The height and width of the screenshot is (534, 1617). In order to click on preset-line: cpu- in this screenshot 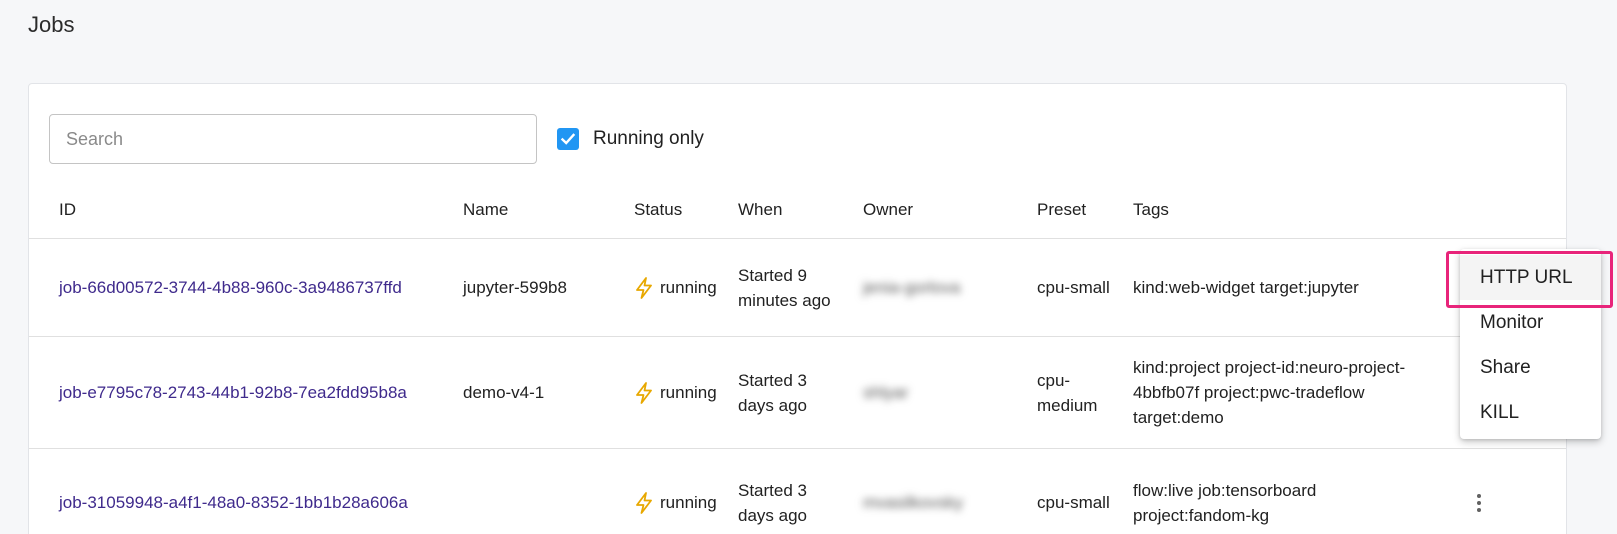, I will do `click(1054, 380)`.